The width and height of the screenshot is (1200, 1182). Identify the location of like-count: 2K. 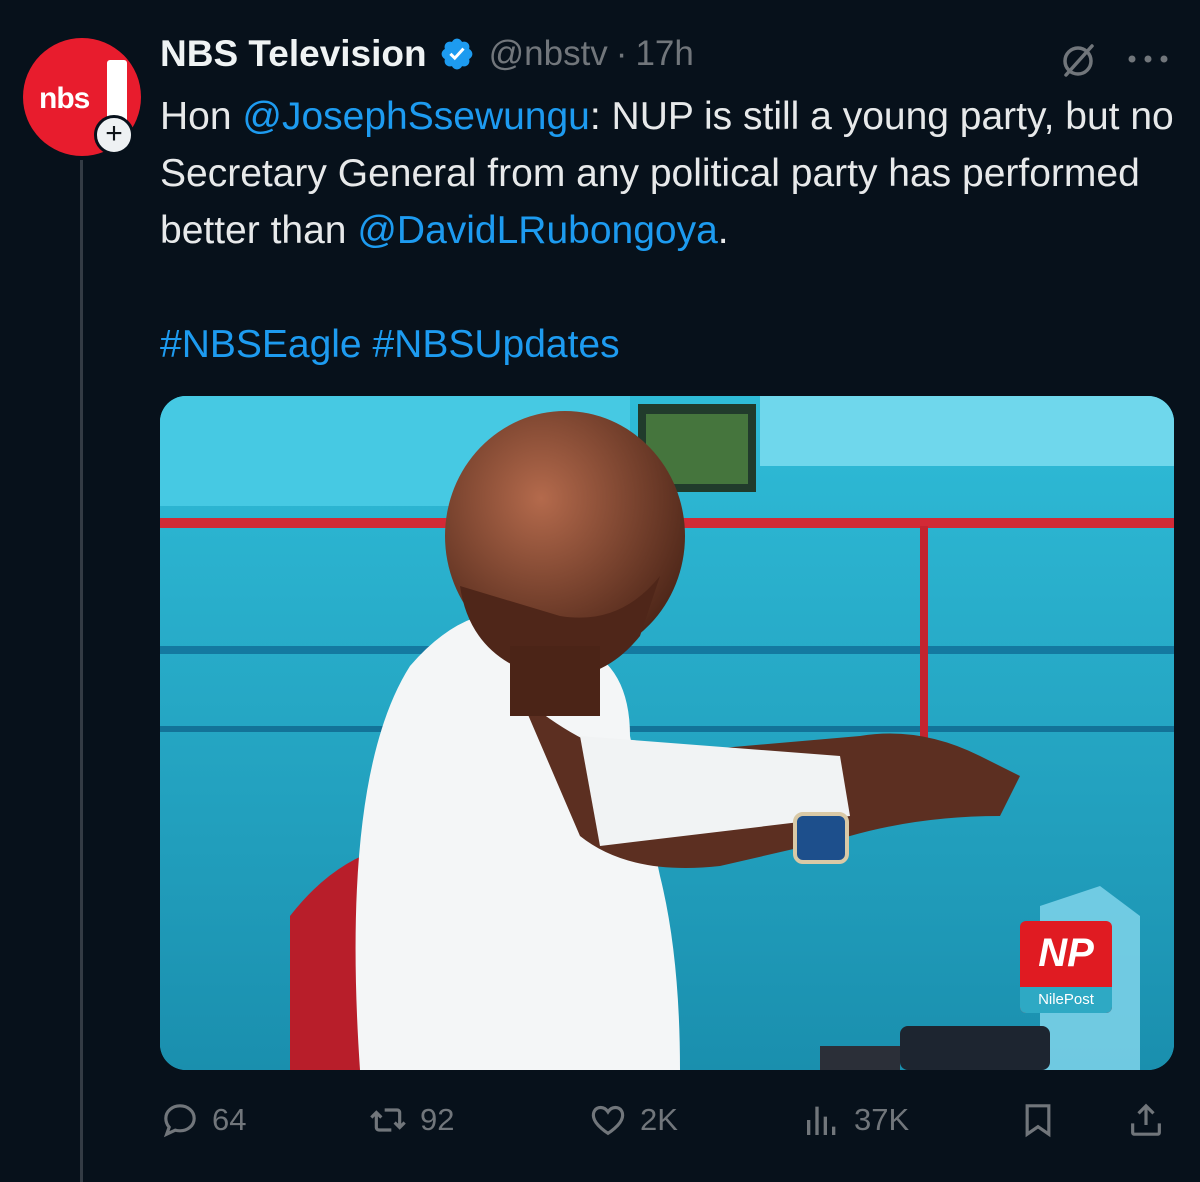
(659, 1119).